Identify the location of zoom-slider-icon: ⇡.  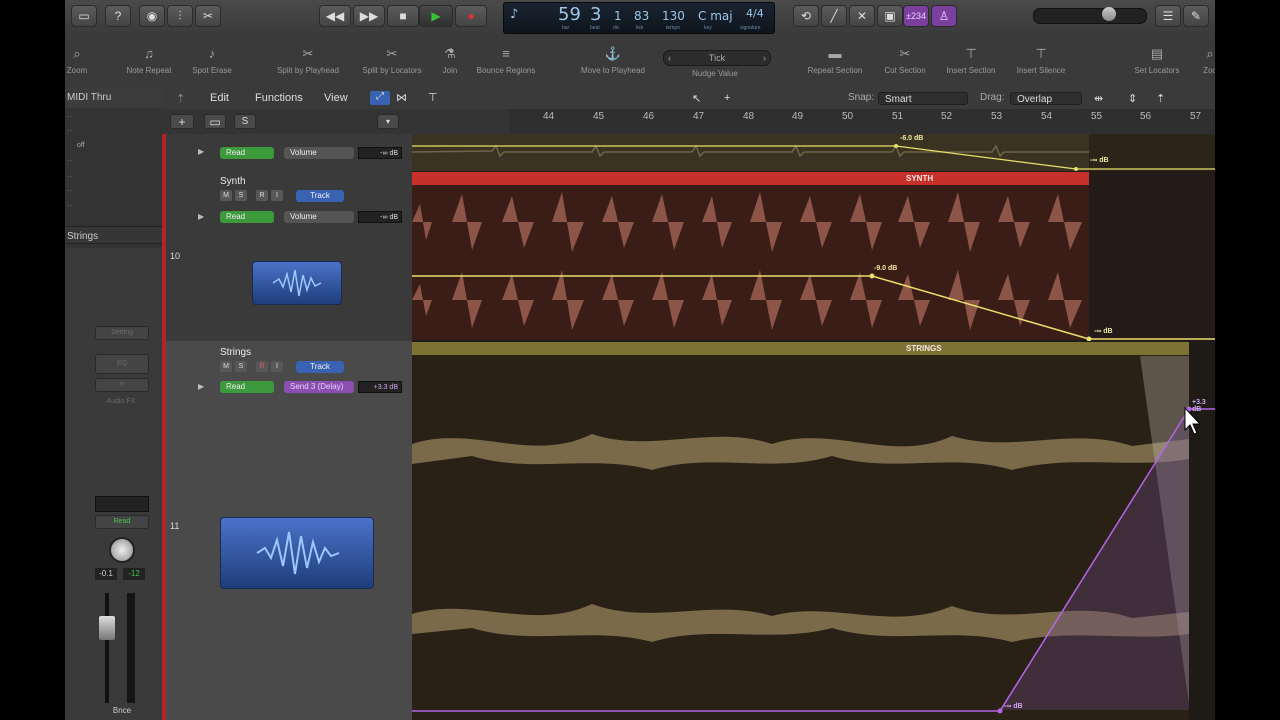
(1160, 98).